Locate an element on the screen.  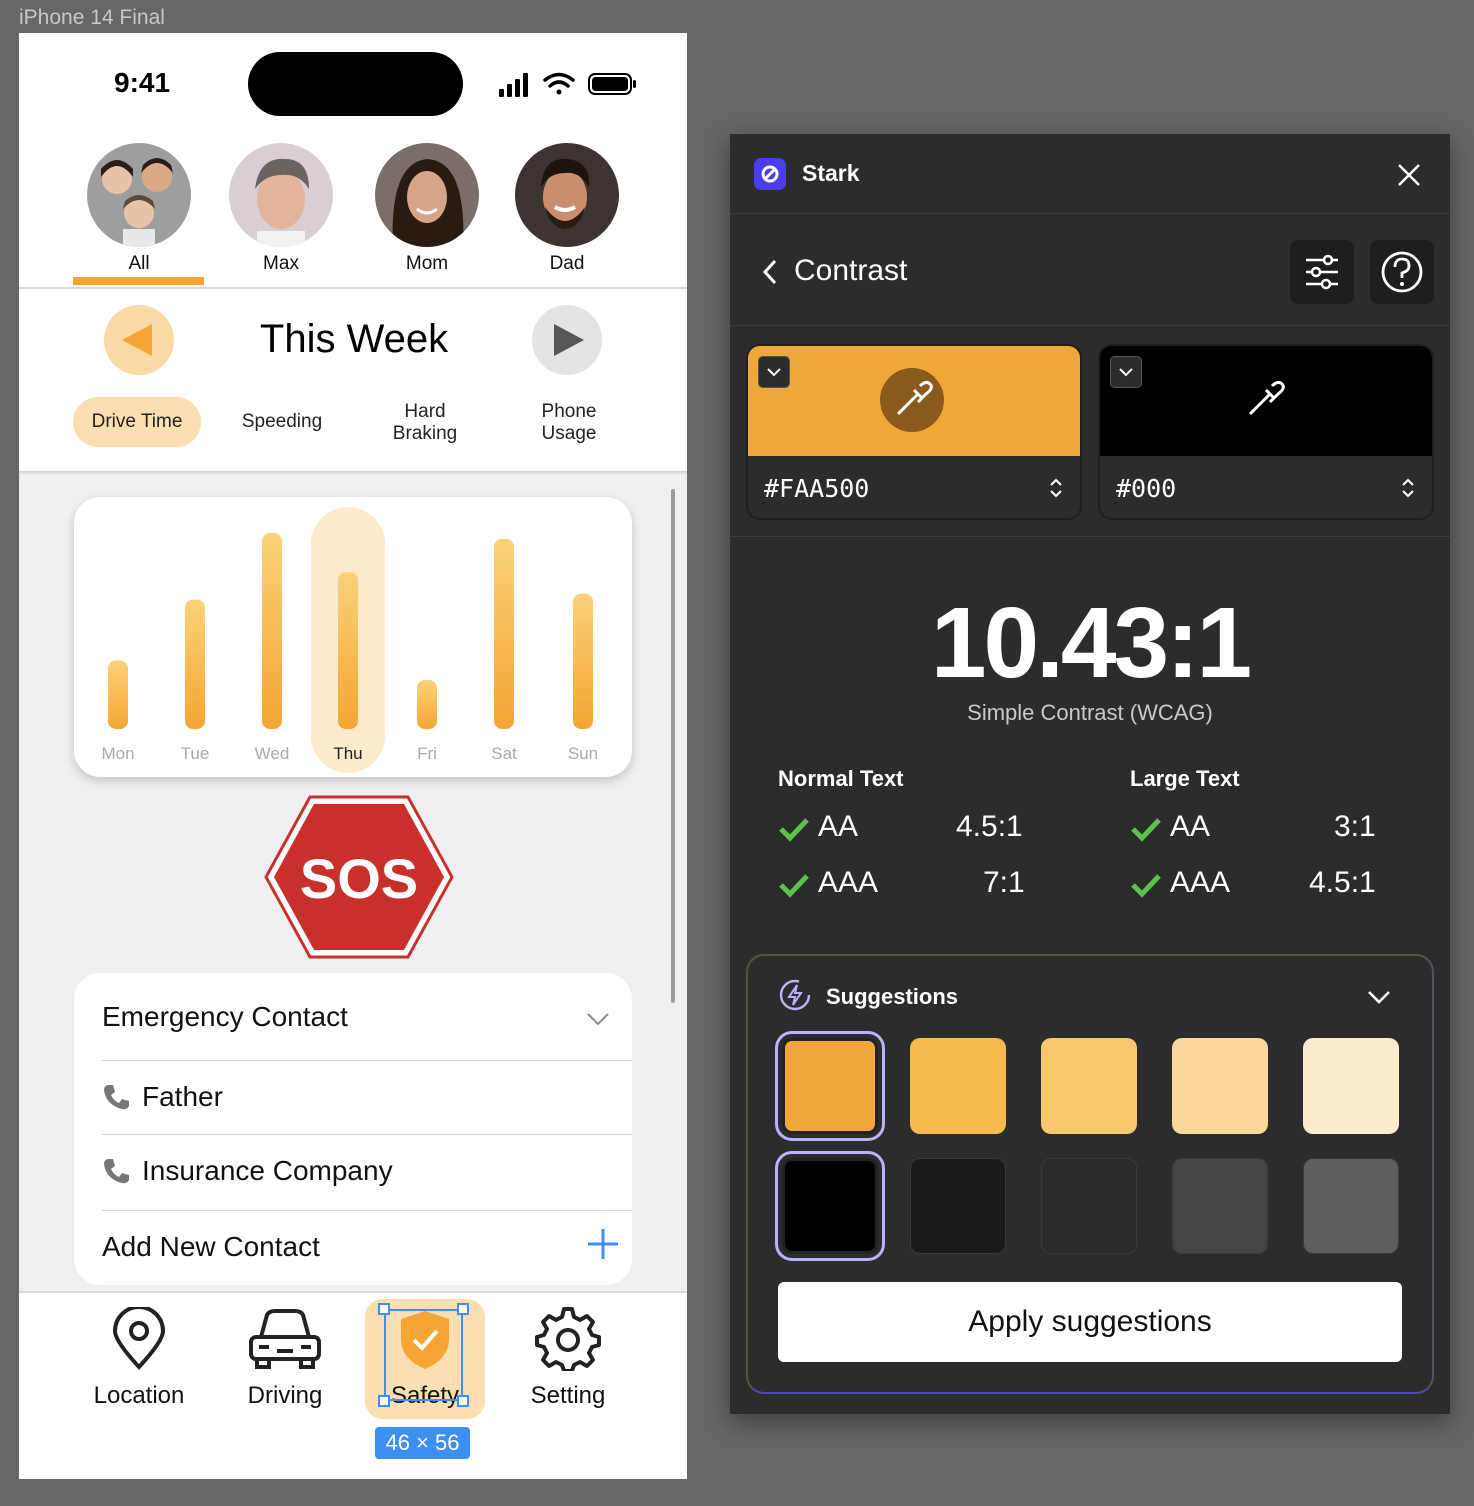
triangle-left-icon is located at coordinates (137, 340).